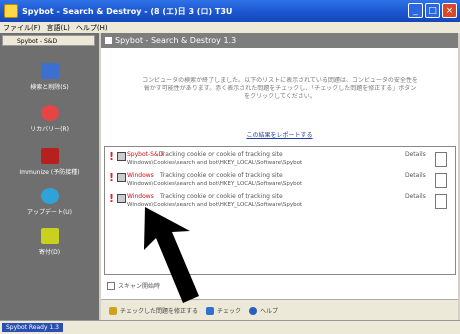 This screenshot has height=334, width=460. Describe the element at coordinates (49, 212) in the screenshot. I see `sidebar-item-label: アップデート(U)` at that location.